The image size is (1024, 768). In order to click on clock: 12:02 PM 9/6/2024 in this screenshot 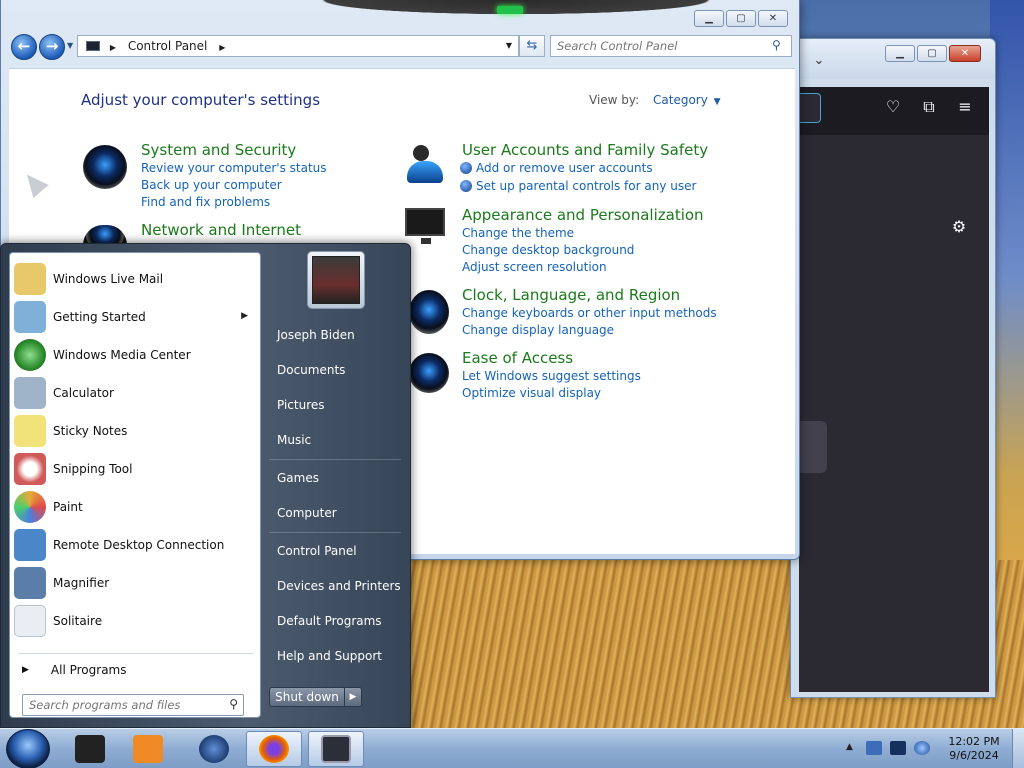, I will do `click(974, 749)`.